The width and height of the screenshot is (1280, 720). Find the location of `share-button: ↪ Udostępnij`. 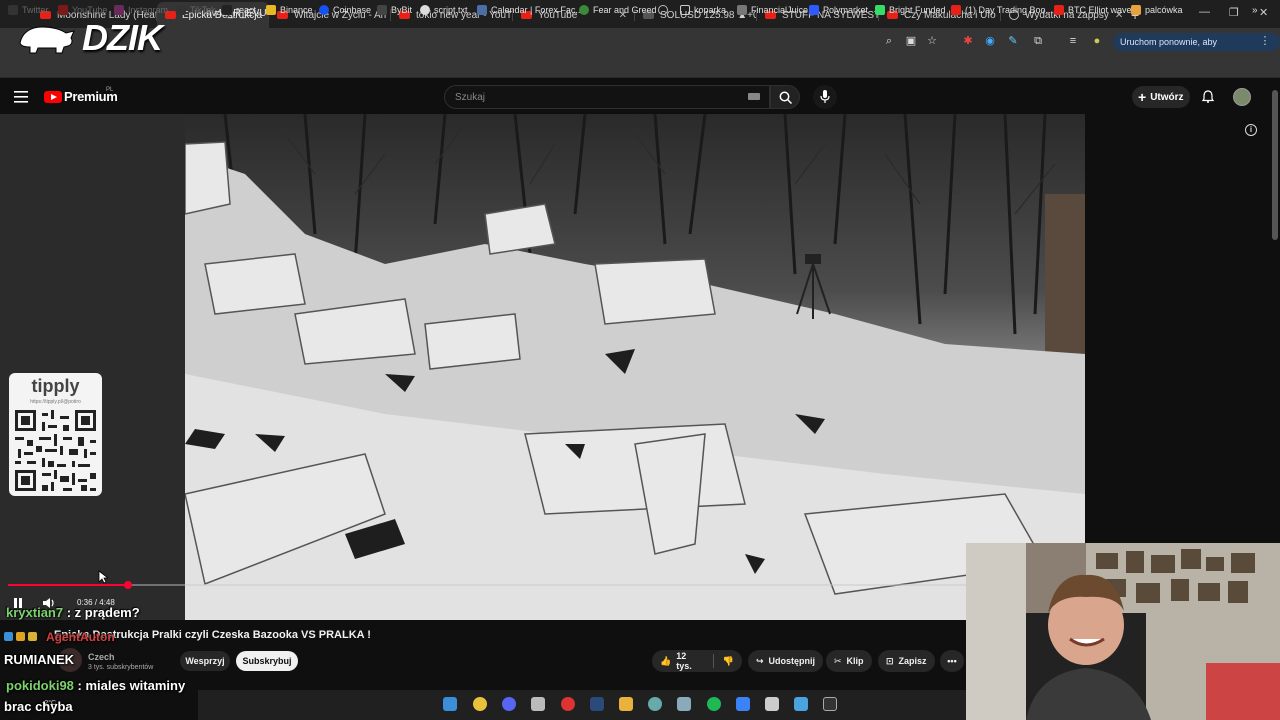

share-button: ↪ Udostępnij is located at coordinates (786, 661).